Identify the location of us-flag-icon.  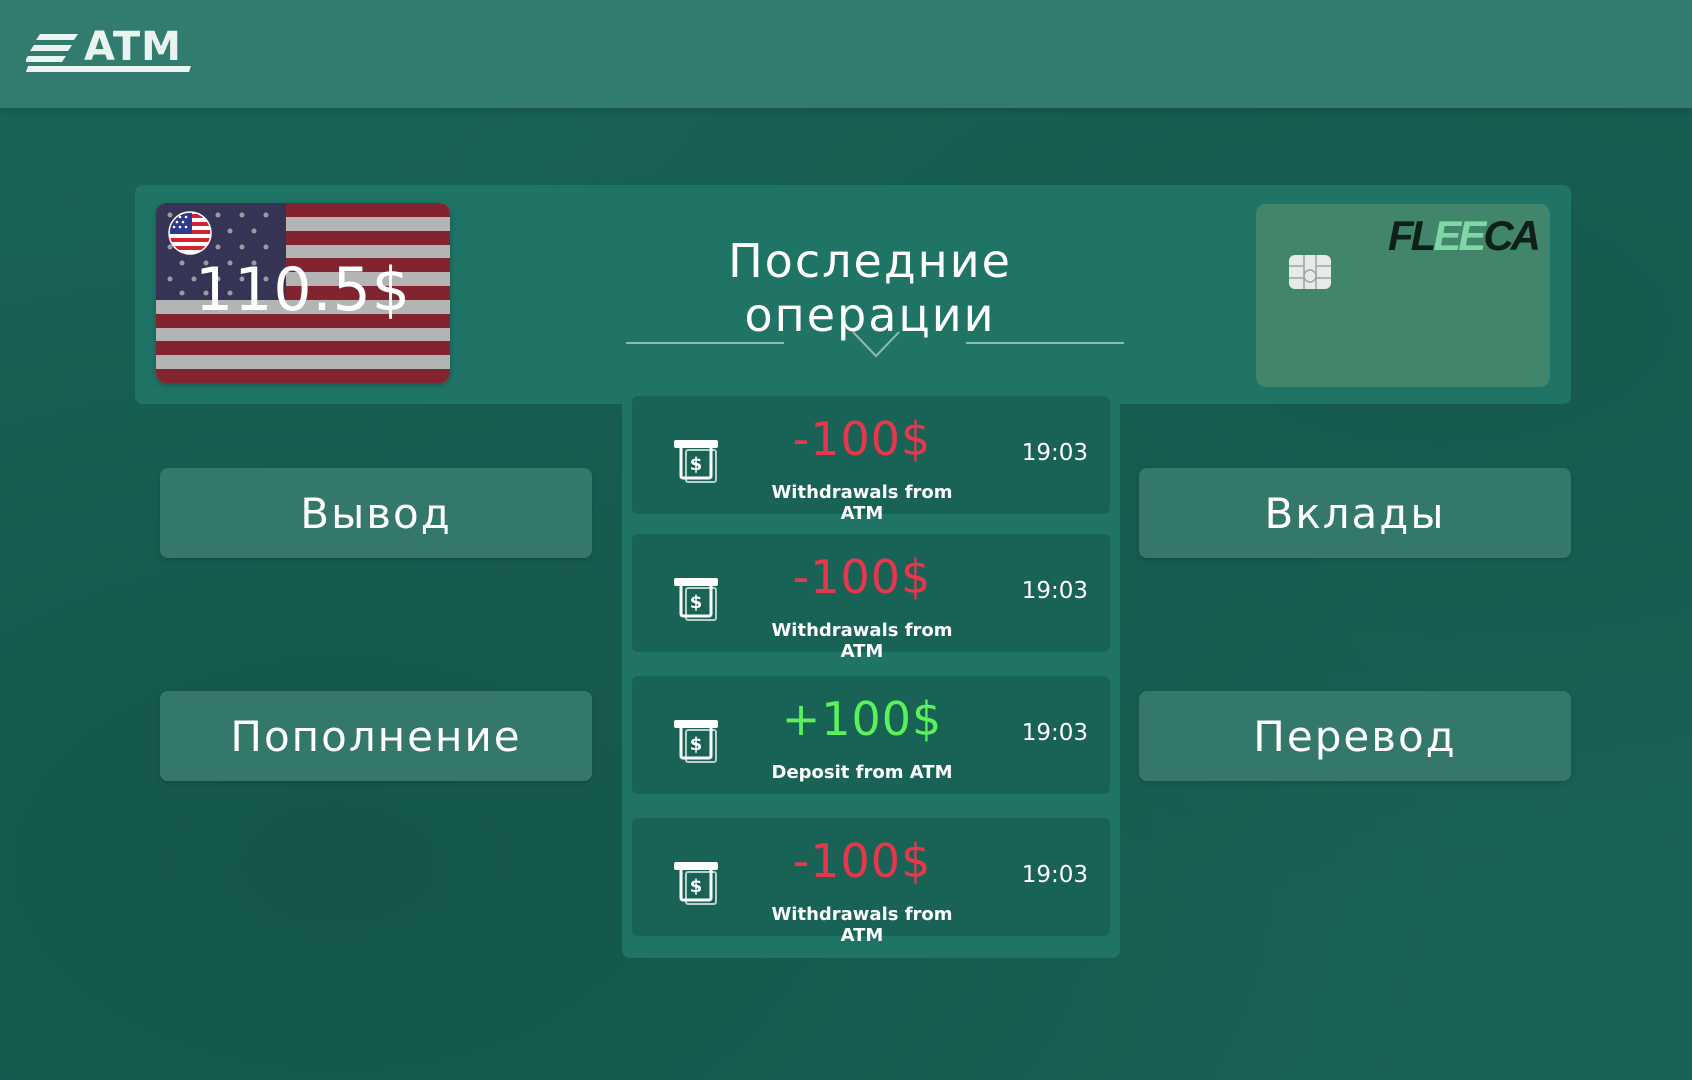
(190, 233).